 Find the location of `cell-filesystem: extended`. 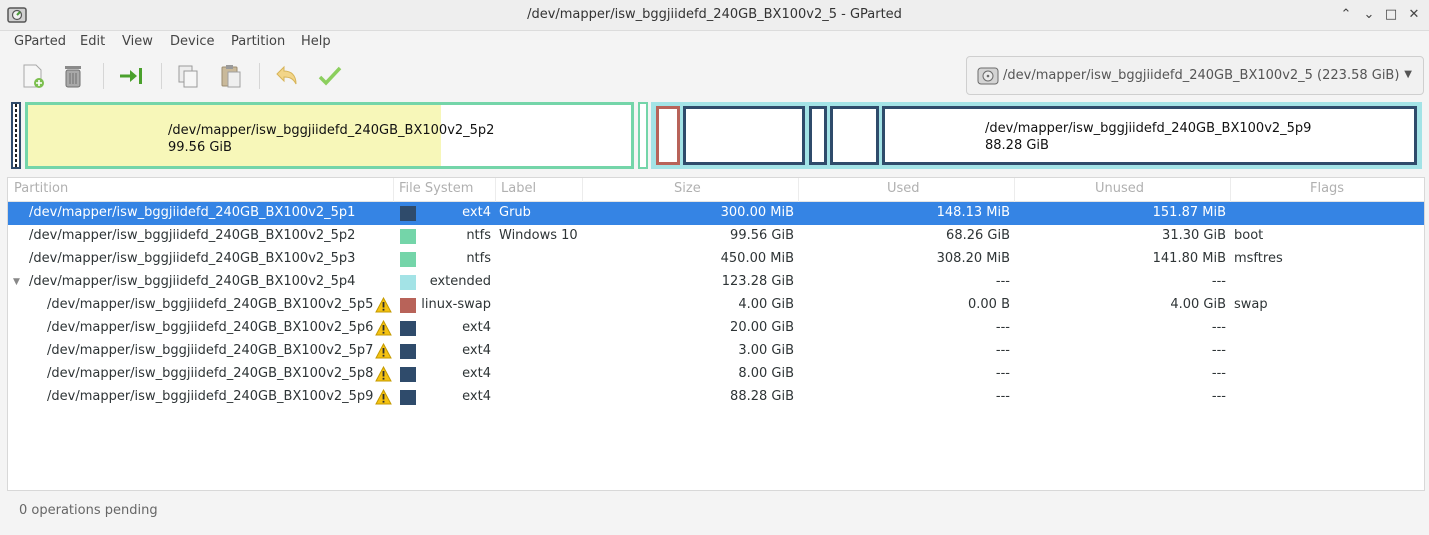

cell-filesystem: extended is located at coordinates (460, 281).